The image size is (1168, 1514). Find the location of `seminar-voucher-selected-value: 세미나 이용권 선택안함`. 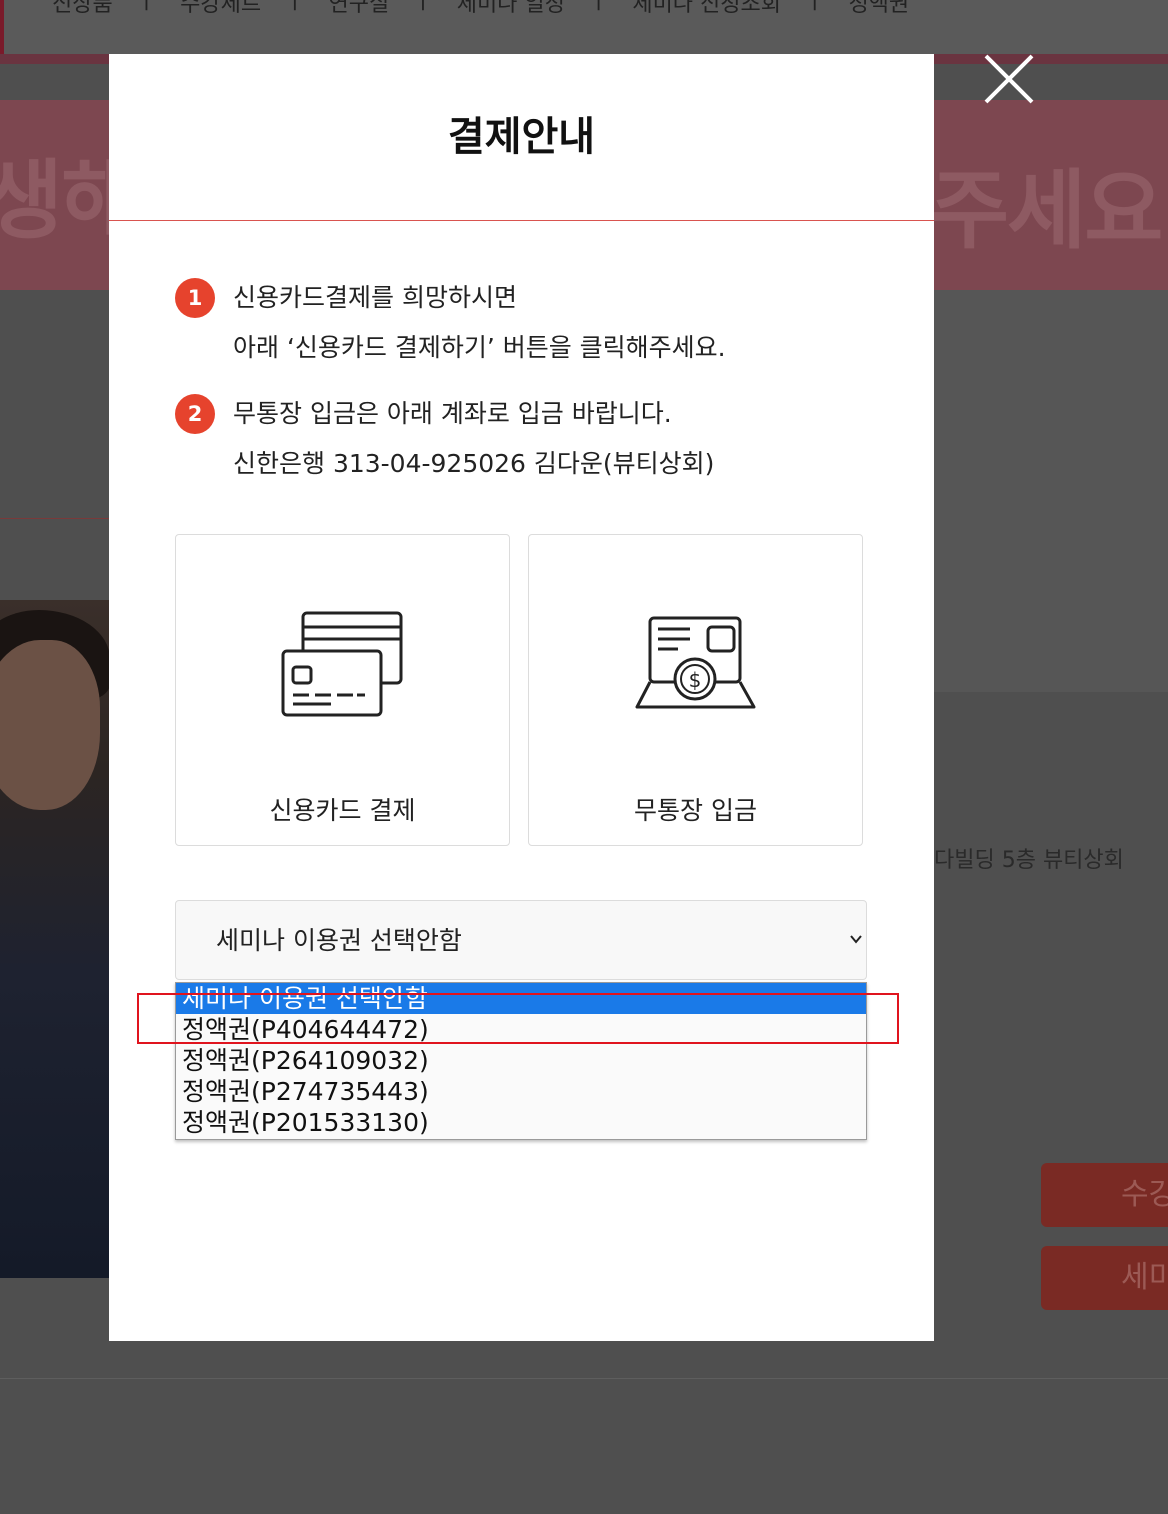

seminar-voucher-selected-value: 세미나 이용권 선택안함 is located at coordinates (339, 940).